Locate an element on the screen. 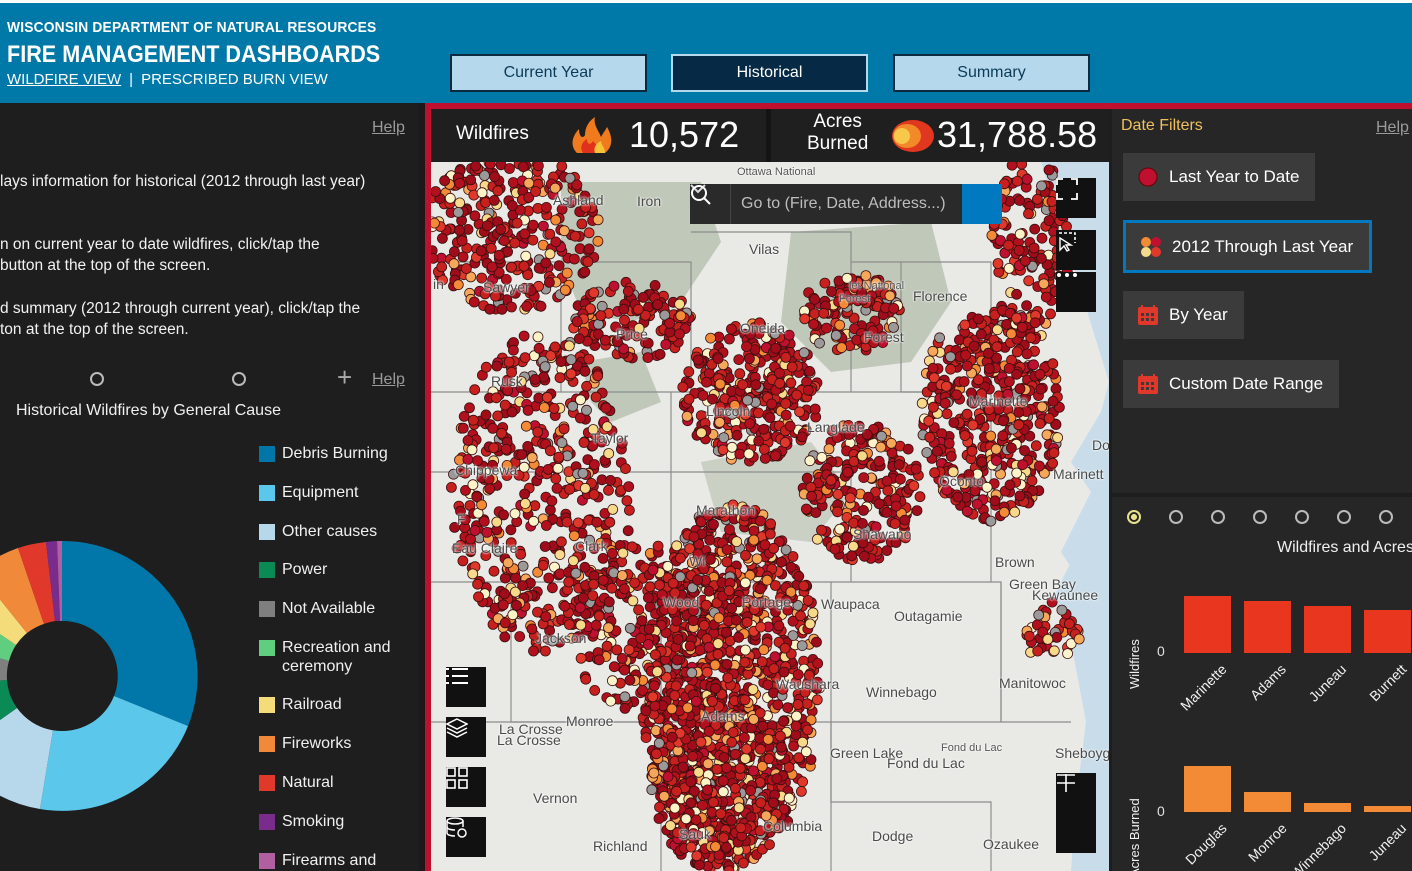  page-dot is located at coordinates (239, 379).